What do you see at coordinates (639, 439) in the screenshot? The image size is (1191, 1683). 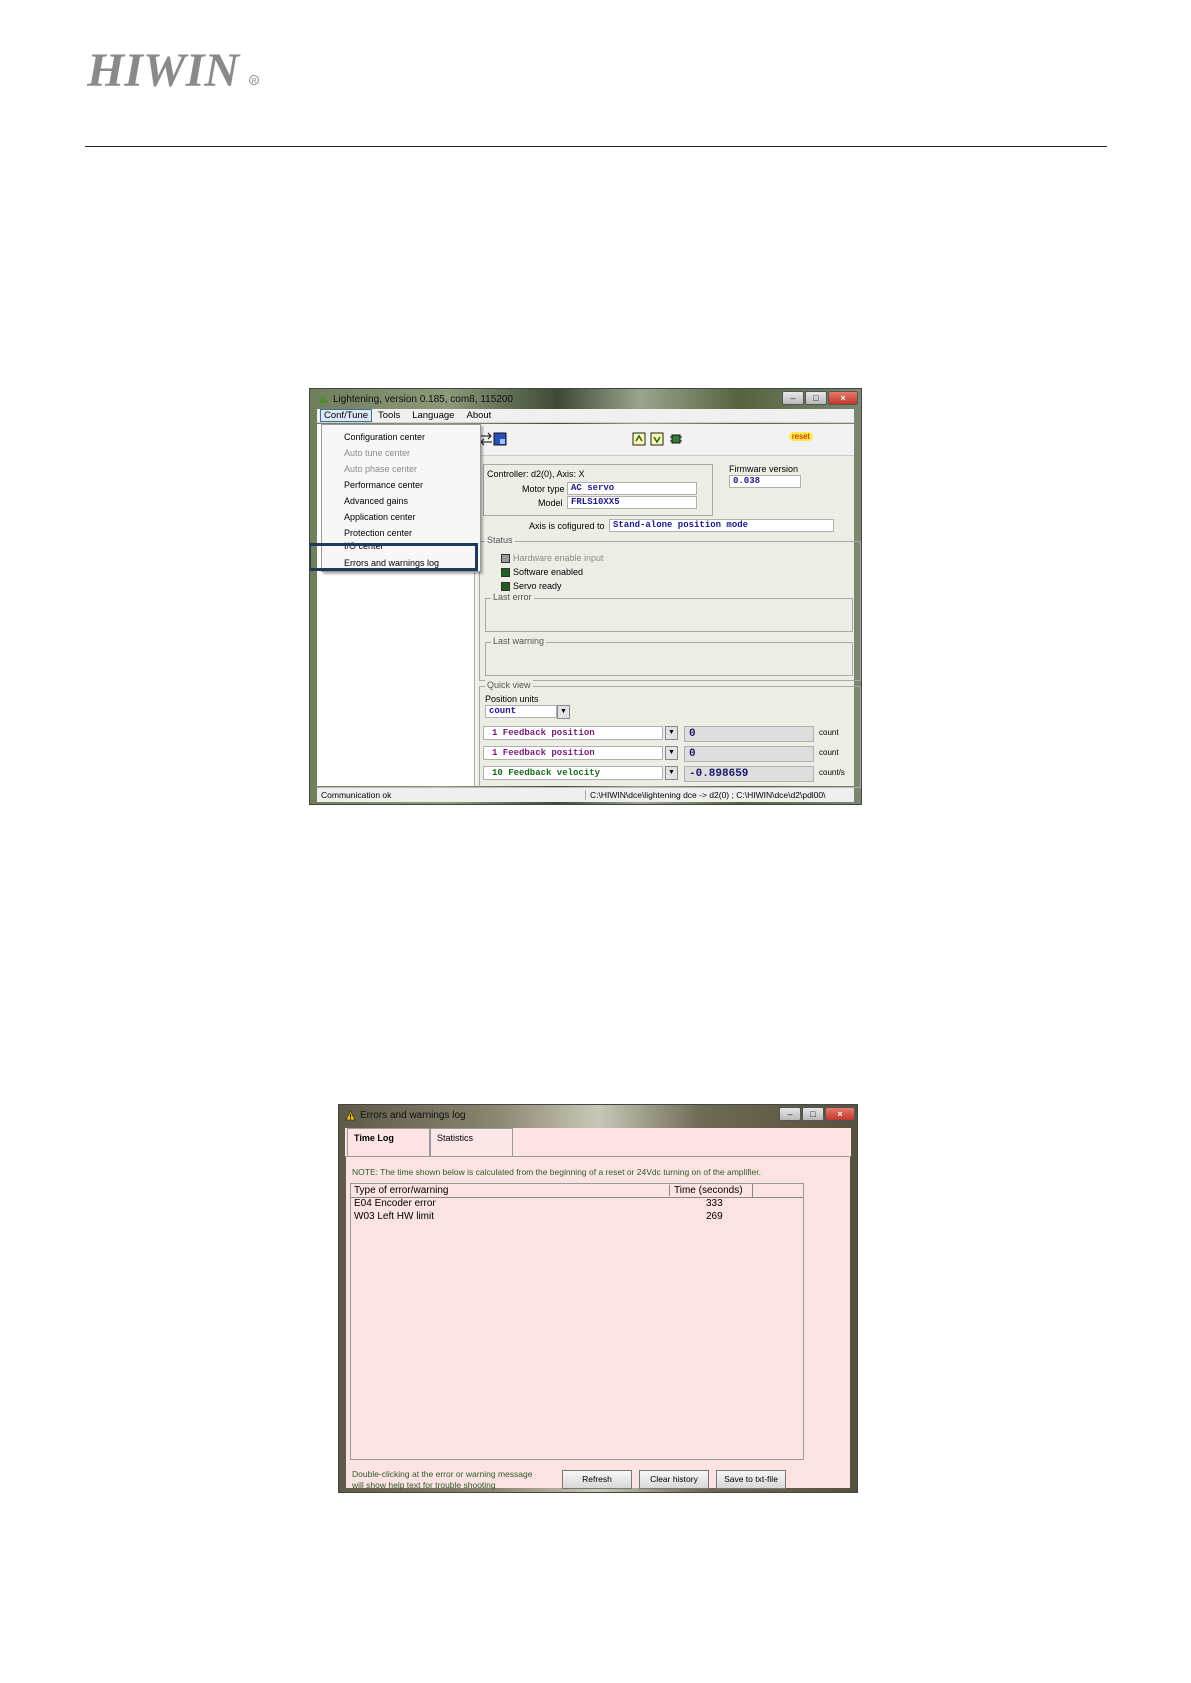 I see `upload-icon` at bounding box center [639, 439].